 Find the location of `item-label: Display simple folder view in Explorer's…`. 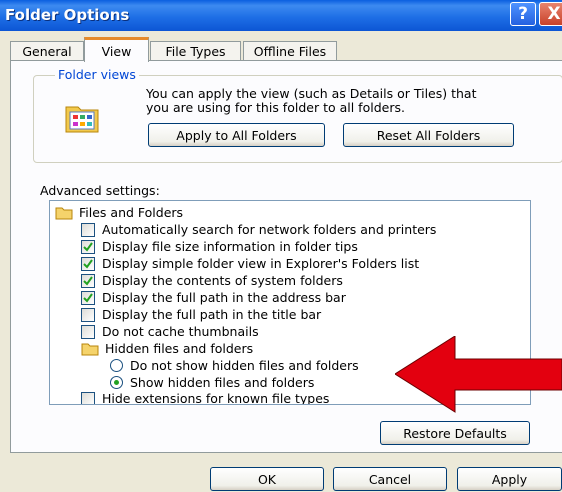

item-label: Display simple folder view in Explorer's… is located at coordinates (261, 263).